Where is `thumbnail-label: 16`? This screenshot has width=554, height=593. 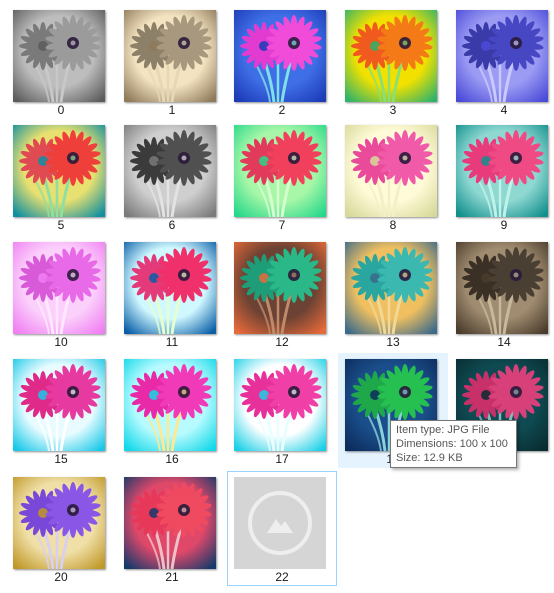
thumbnail-label: 16 is located at coordinates (172, 459).